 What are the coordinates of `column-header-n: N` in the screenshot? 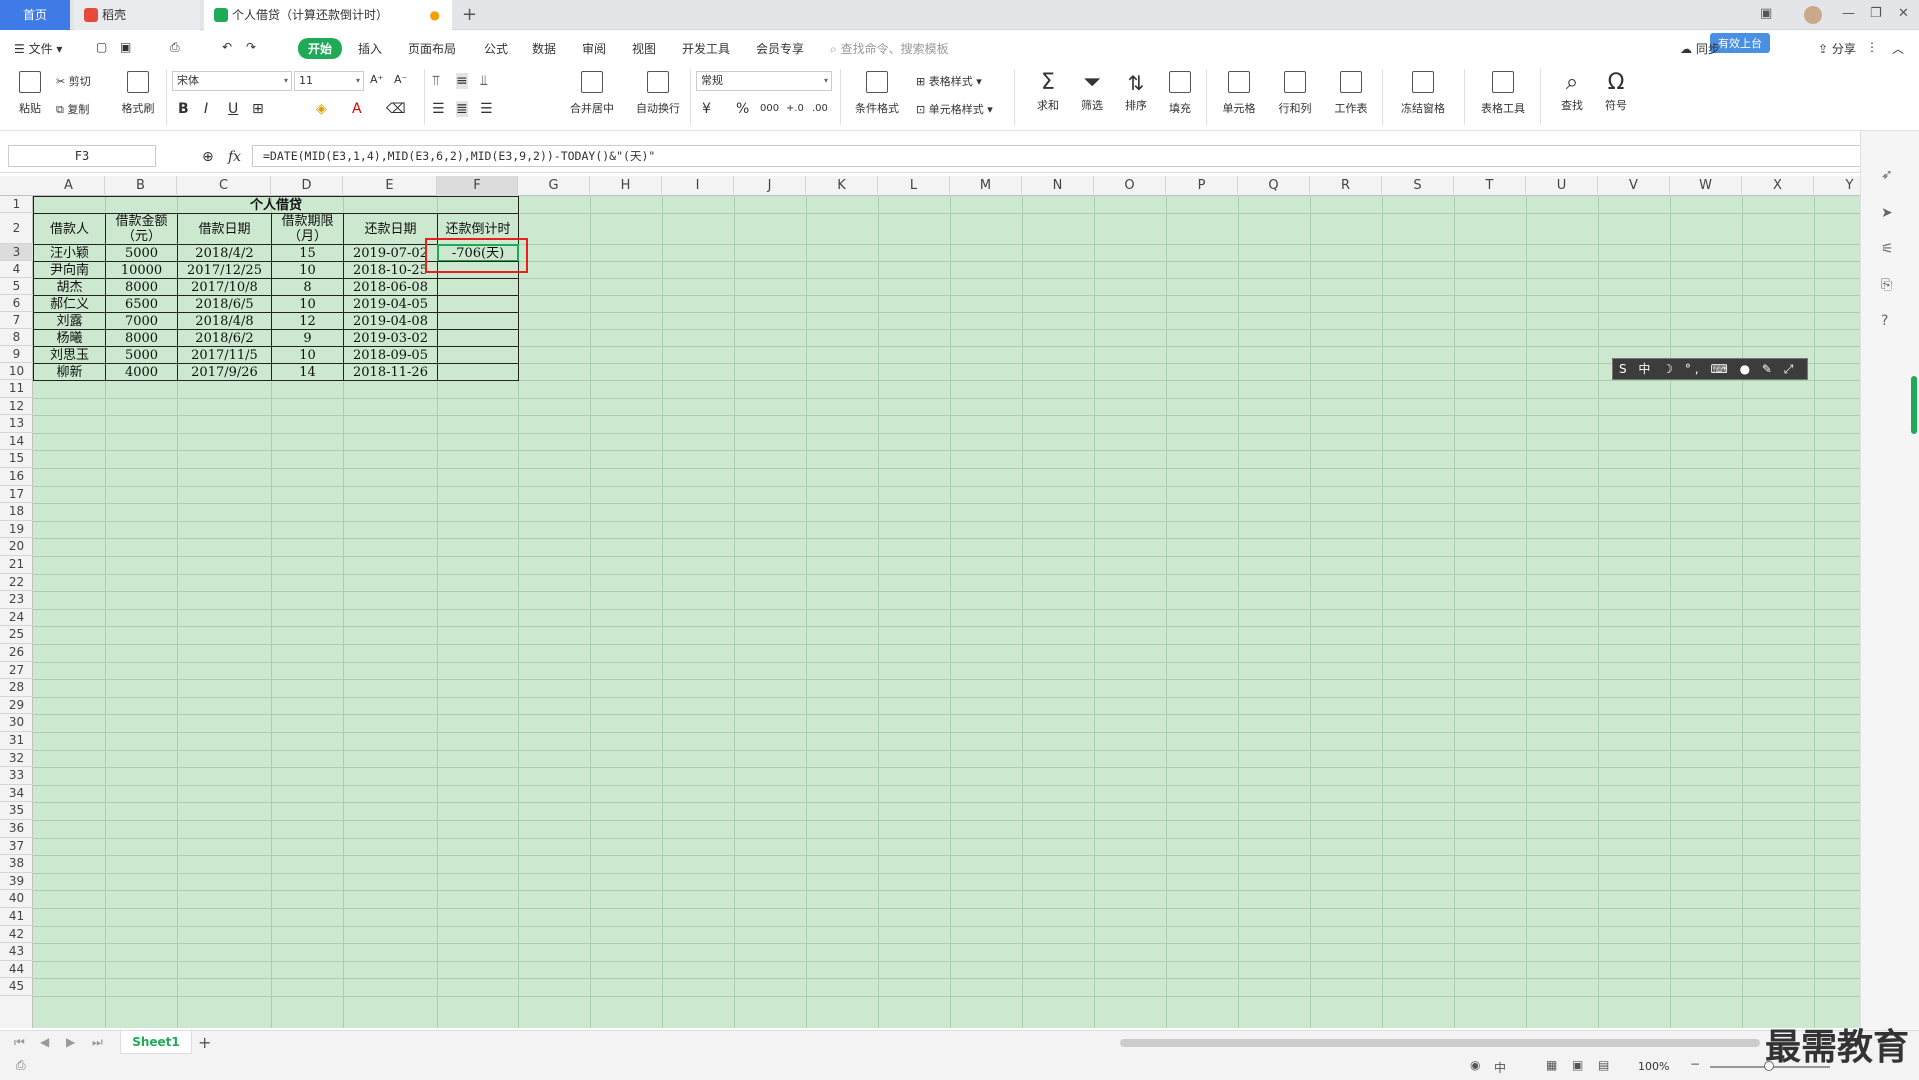 It's located at (1058, 186).